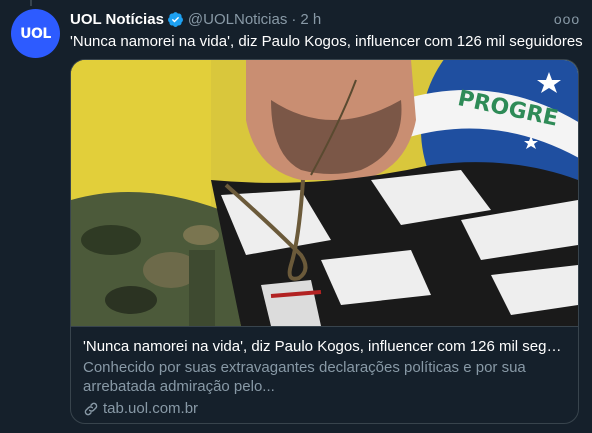  Describe the element at coordinates (151, 408) in the screenshot. I see `card-domain-text: tab.uol.com.br` at that location.